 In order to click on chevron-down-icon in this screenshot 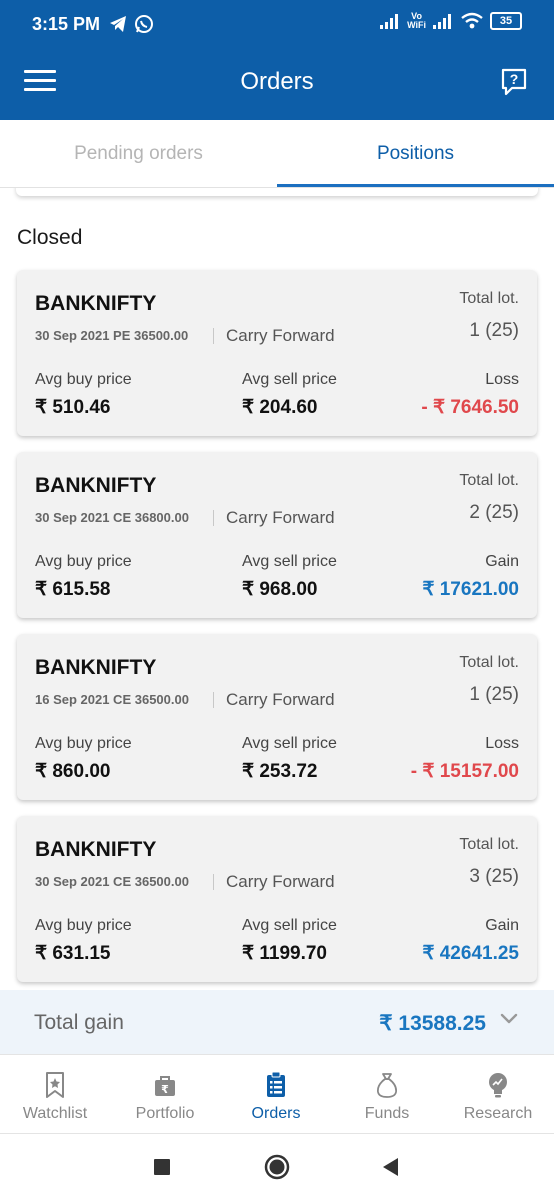, I will do `click(509, 1019)`.